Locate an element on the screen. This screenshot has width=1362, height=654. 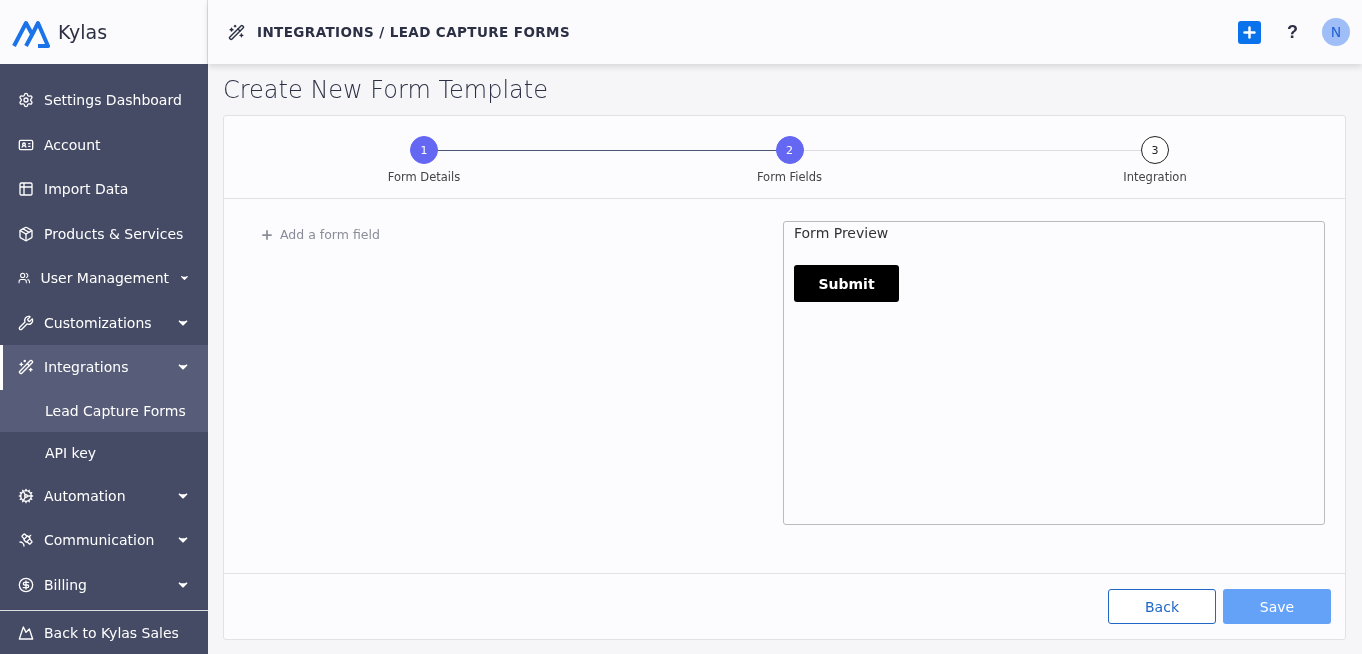
dollar-coin-icon is located at coordinates (26, 584).